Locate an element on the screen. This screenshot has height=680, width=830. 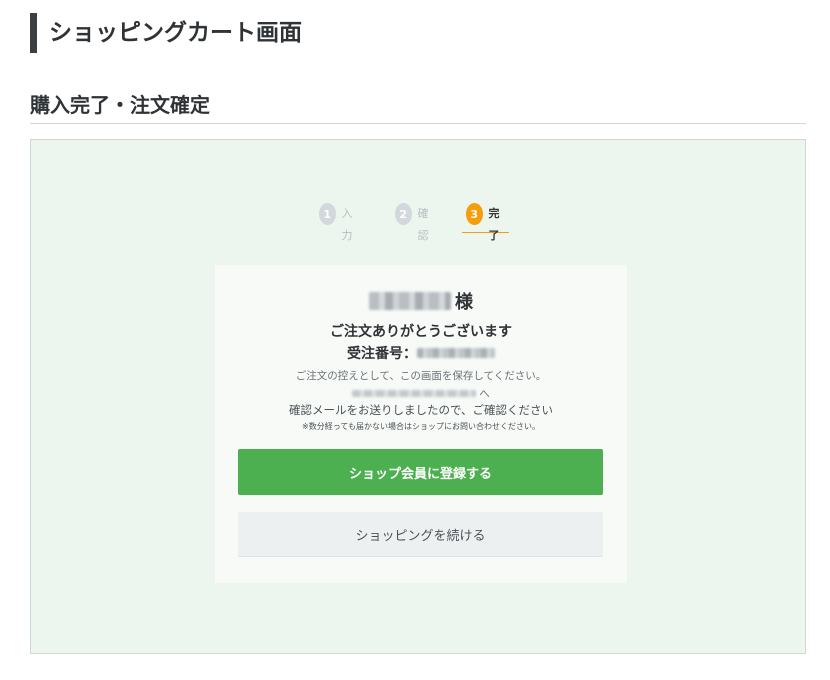
not-received-note: ※数分経っても届かない場合はショップにお問い合わせください。 is located at coordinates (421, 426).